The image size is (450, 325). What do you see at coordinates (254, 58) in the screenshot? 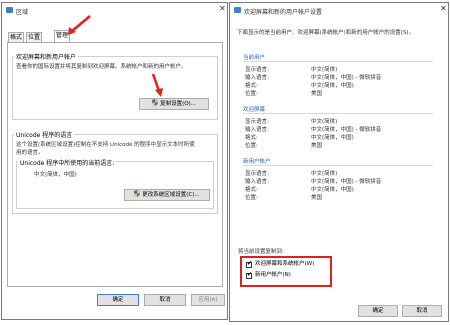
I see `section-current-user: 当前用户` at bounding box center [254, 58].